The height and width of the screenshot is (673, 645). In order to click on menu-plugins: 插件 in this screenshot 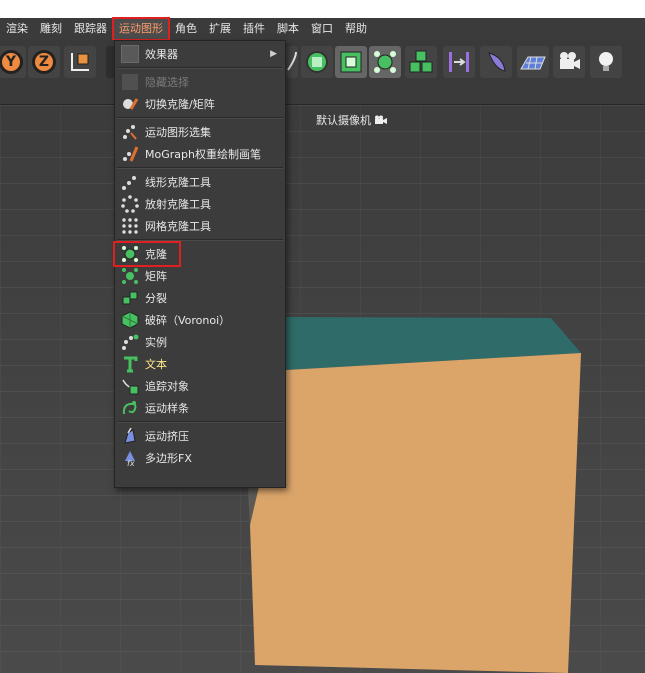, I will do `click(254, 29)`.